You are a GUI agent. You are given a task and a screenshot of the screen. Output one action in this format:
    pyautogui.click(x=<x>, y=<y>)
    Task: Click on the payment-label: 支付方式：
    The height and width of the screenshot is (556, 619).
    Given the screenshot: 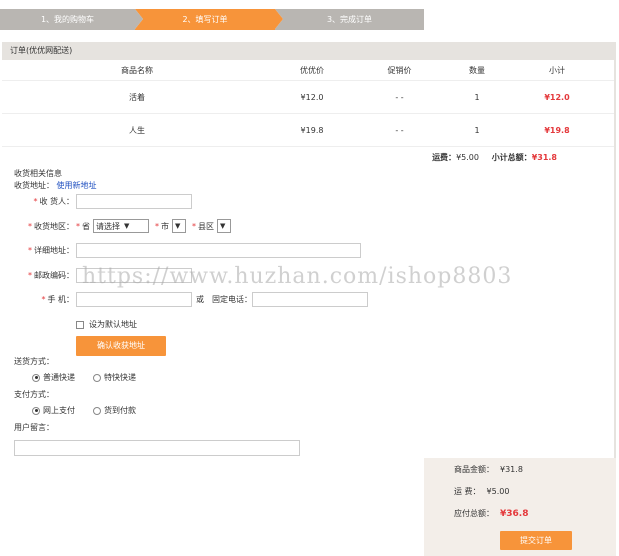 What is the action you would take?
    pyautogui.click(x=34, y=394)
    